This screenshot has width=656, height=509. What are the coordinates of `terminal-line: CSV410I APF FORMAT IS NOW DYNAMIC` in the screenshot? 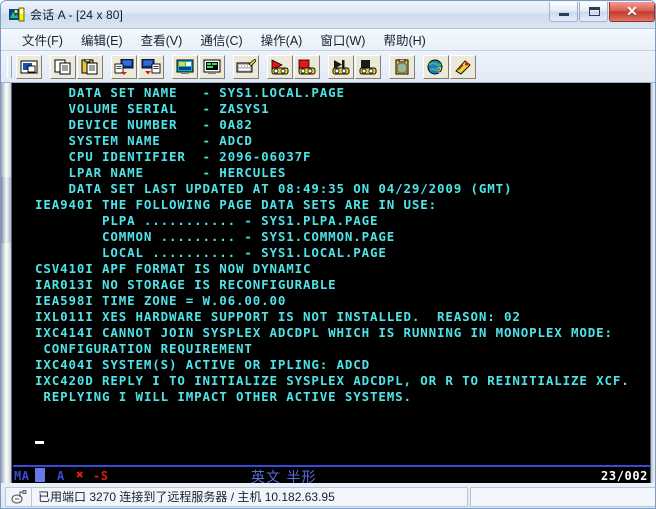 It's located at (173, 268).